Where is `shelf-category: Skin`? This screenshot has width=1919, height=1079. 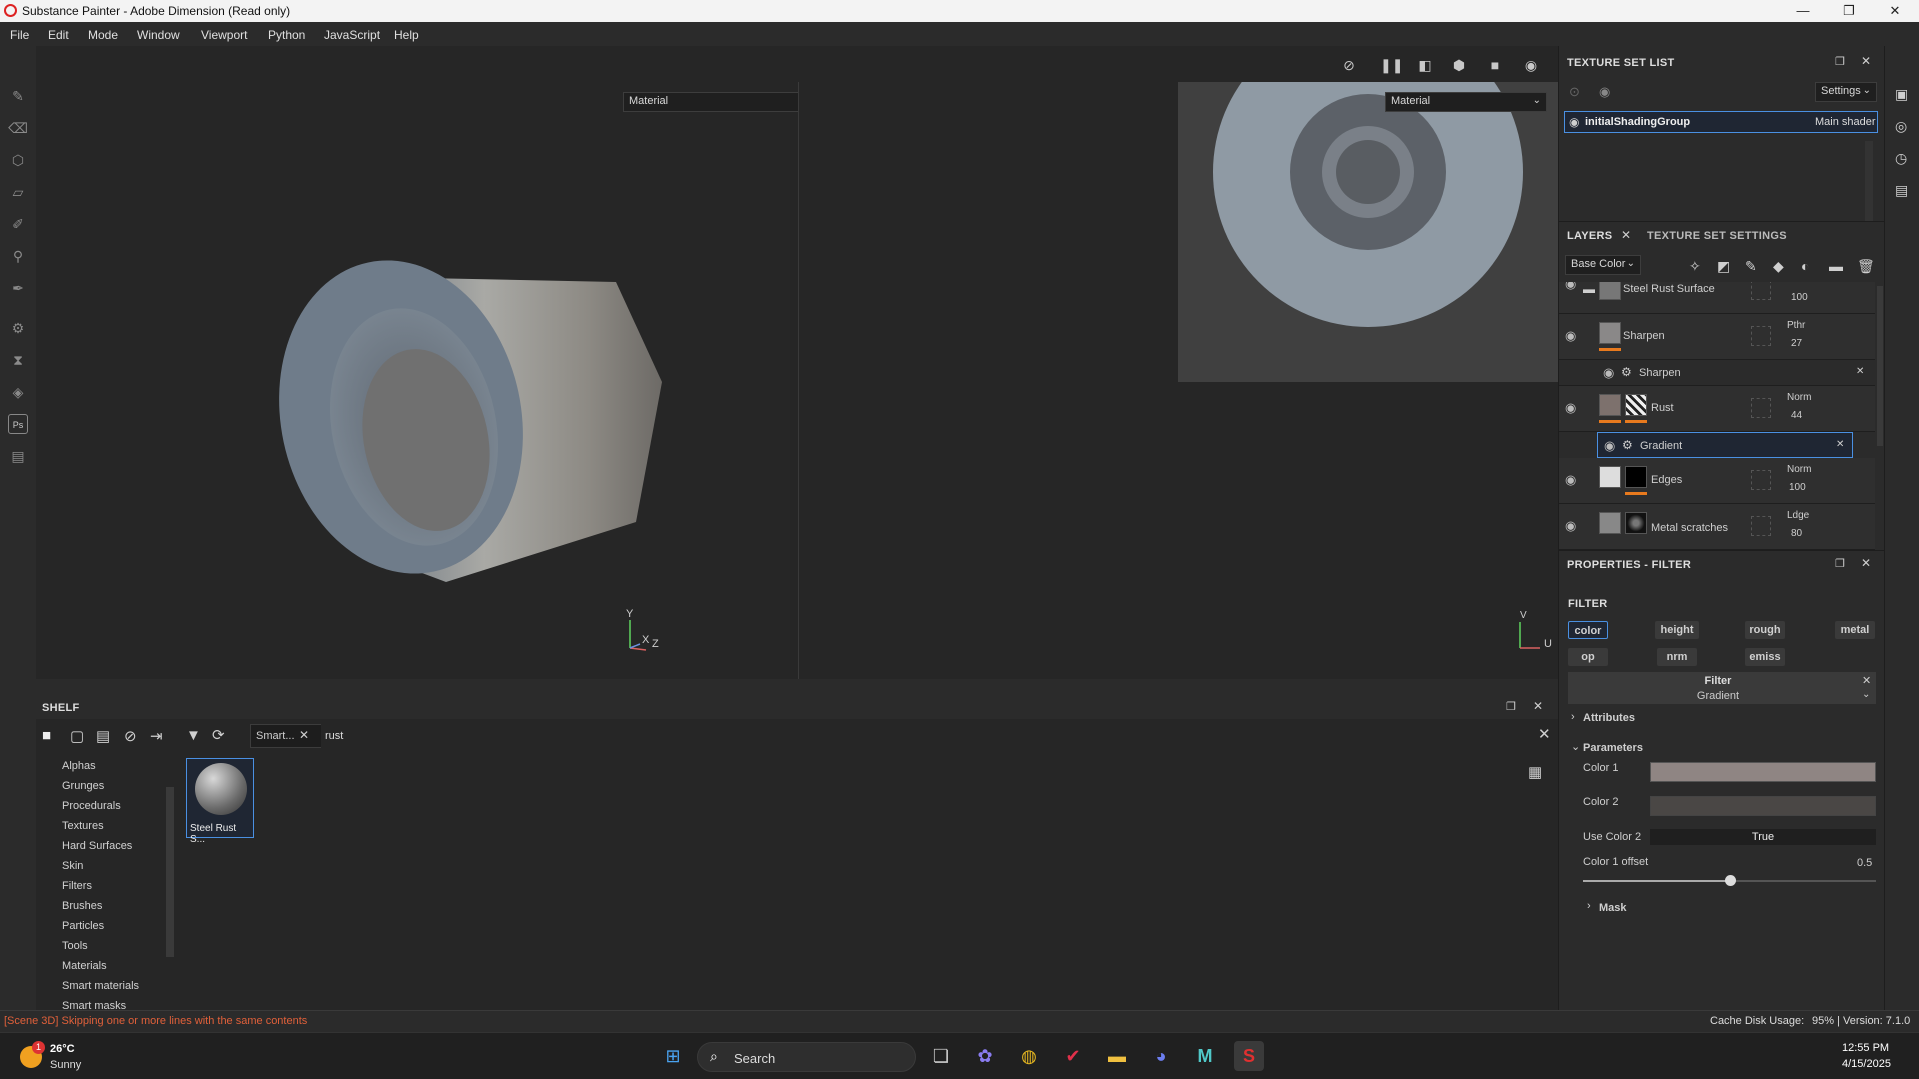
shelf-category: Skin is located at coordinates (72, 866).